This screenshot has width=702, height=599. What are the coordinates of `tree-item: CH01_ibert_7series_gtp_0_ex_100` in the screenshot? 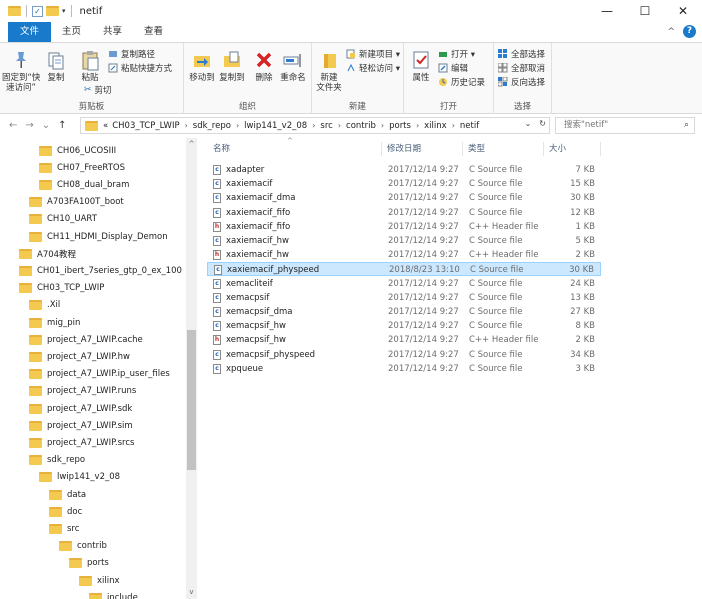 It's located at (100, 270).